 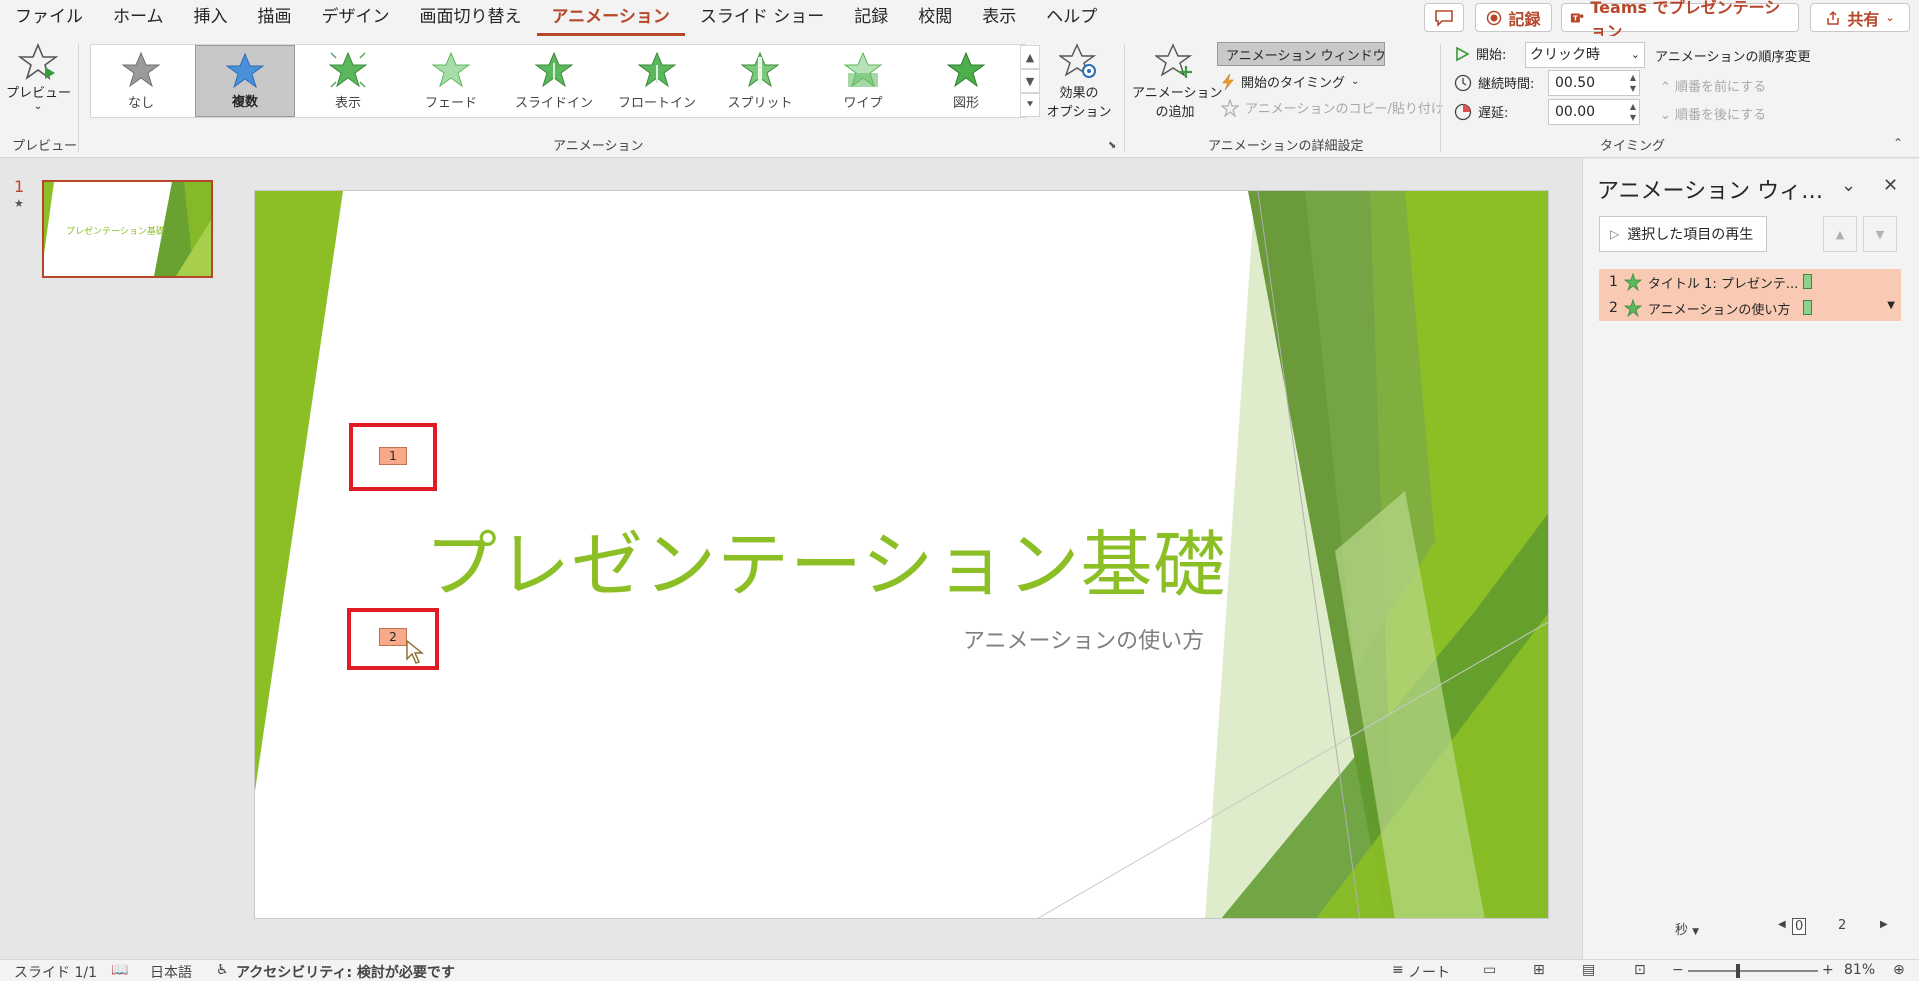 I want to click on slide-thumbnail: プレゼンテーション基礎, so click(x=127, y=229).